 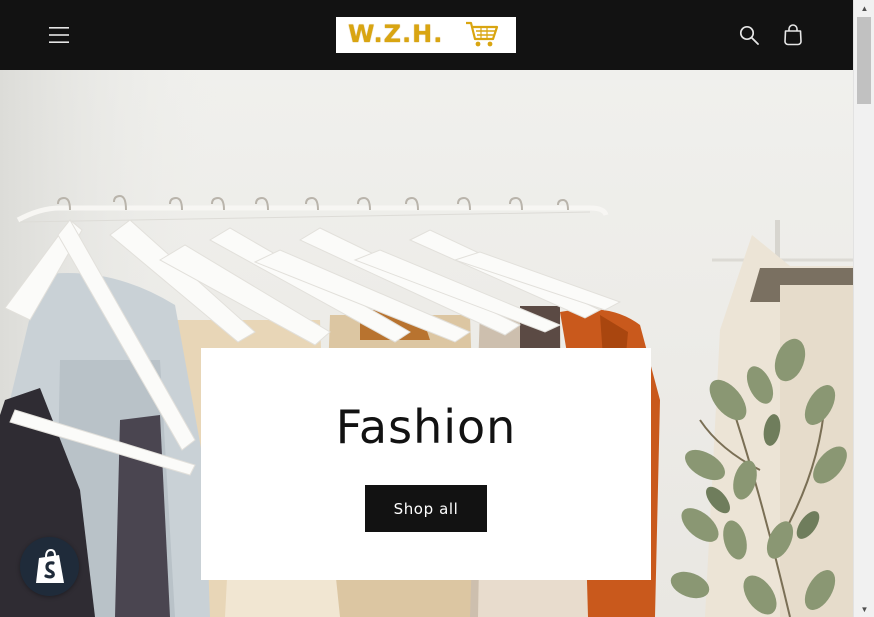 I want to click on hamburger-menu-icon, so click(x=59, y=35).